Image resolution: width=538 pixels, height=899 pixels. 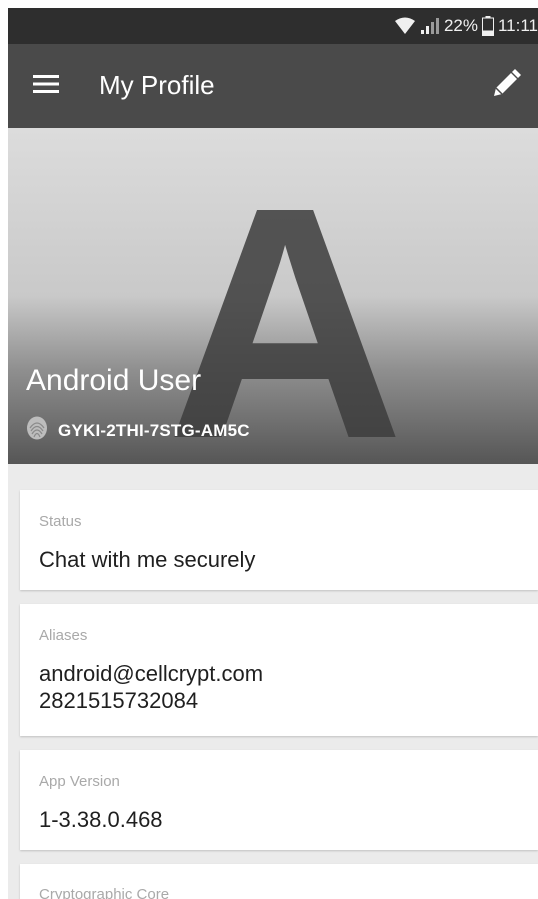 I want to click on clock: 11:11, so click(x=517, y=25).